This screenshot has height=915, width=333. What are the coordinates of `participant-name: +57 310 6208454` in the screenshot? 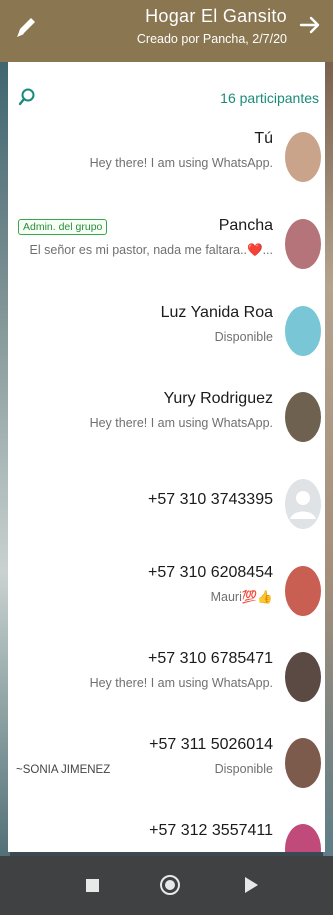 It's located at (210, 572).